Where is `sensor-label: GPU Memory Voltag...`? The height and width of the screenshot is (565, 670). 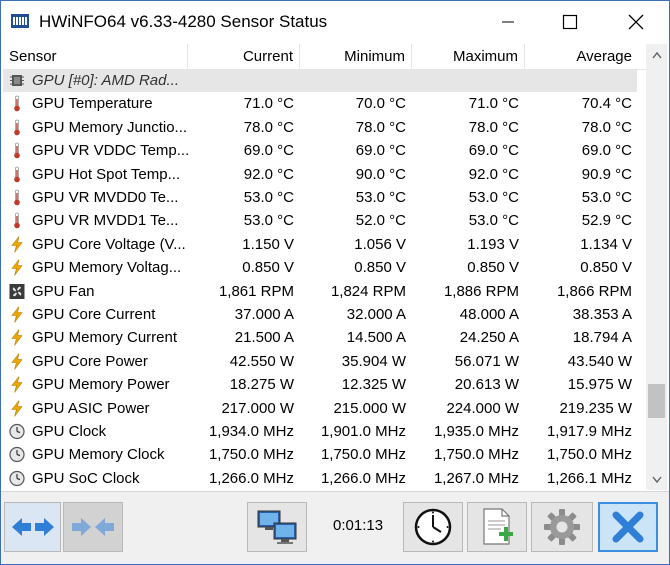 sensor-label: GPU Memory Voltag... is located at coordinates (107, 268).